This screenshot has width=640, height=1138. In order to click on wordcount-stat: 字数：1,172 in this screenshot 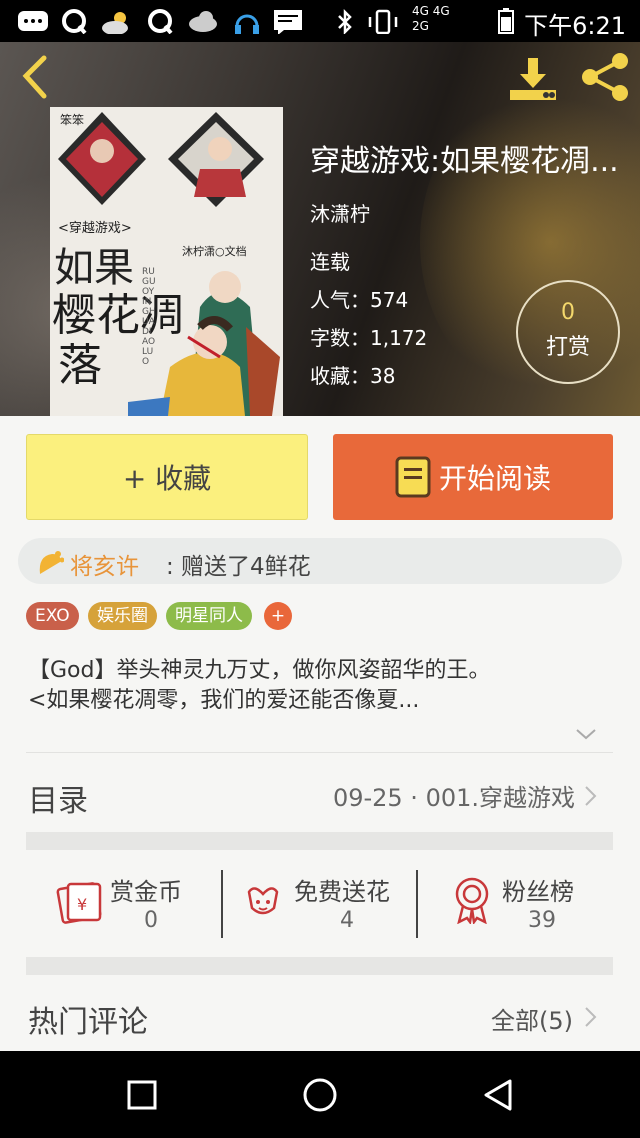, I will do `click(369, 338)`.